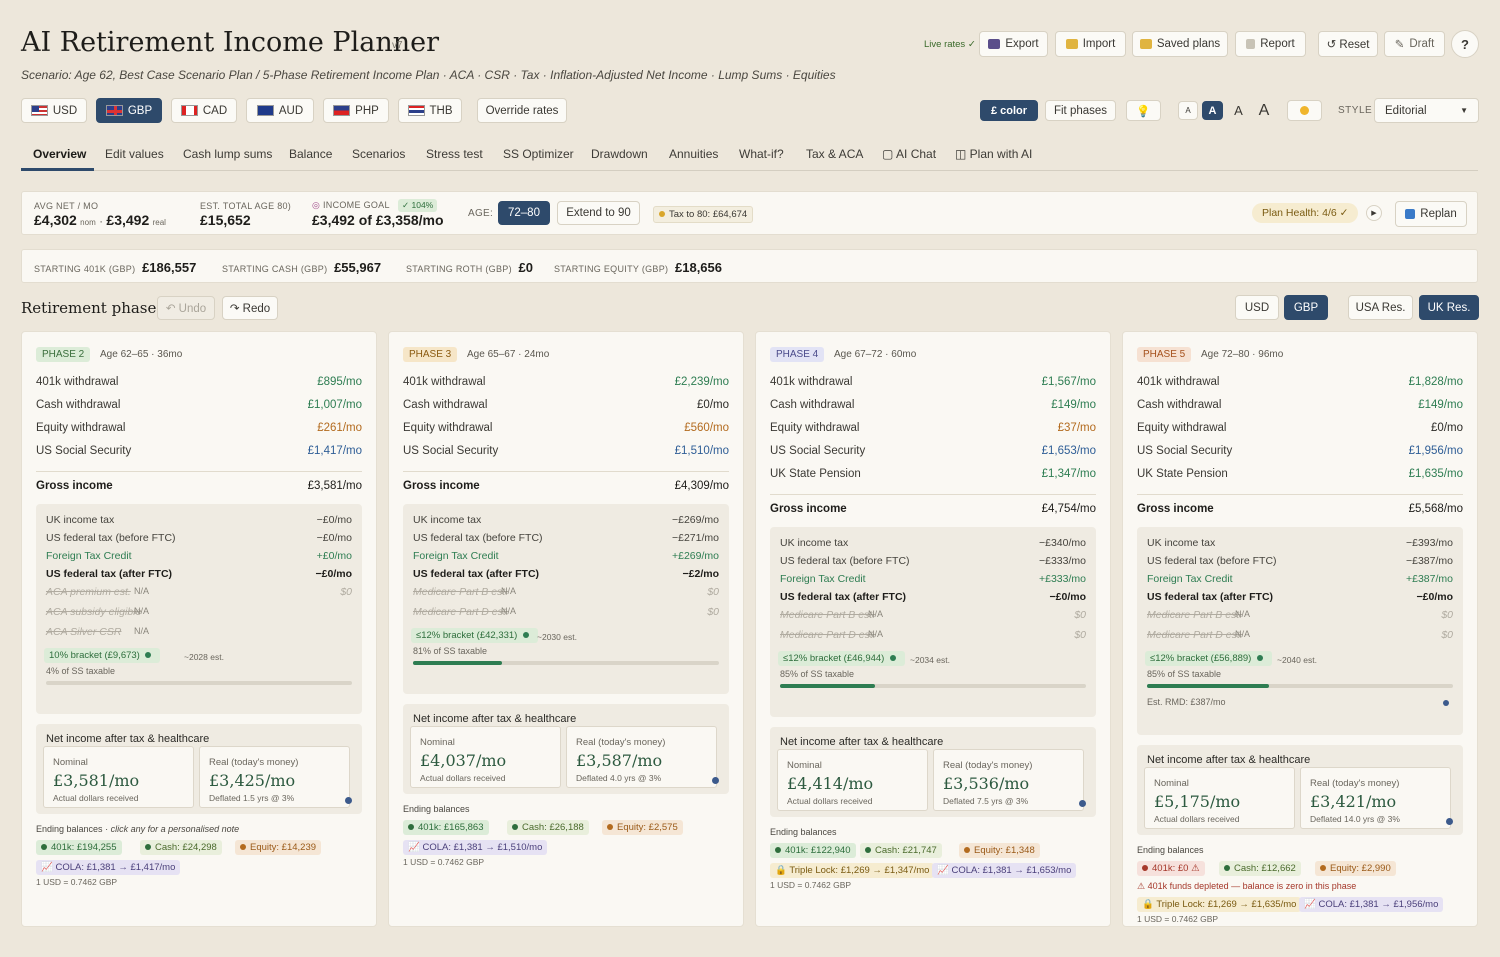 The width and height of the screenshot is (1500, 957). What do you see at coordinates (1251, 44) in the screenshot?
I see `document-icon` at bounding box center [1251, 44].